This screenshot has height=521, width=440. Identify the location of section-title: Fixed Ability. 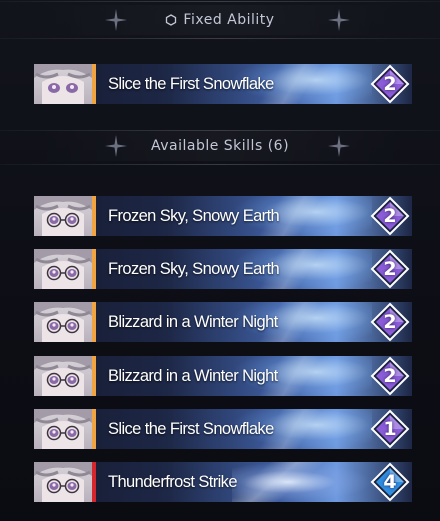
(219, 20).